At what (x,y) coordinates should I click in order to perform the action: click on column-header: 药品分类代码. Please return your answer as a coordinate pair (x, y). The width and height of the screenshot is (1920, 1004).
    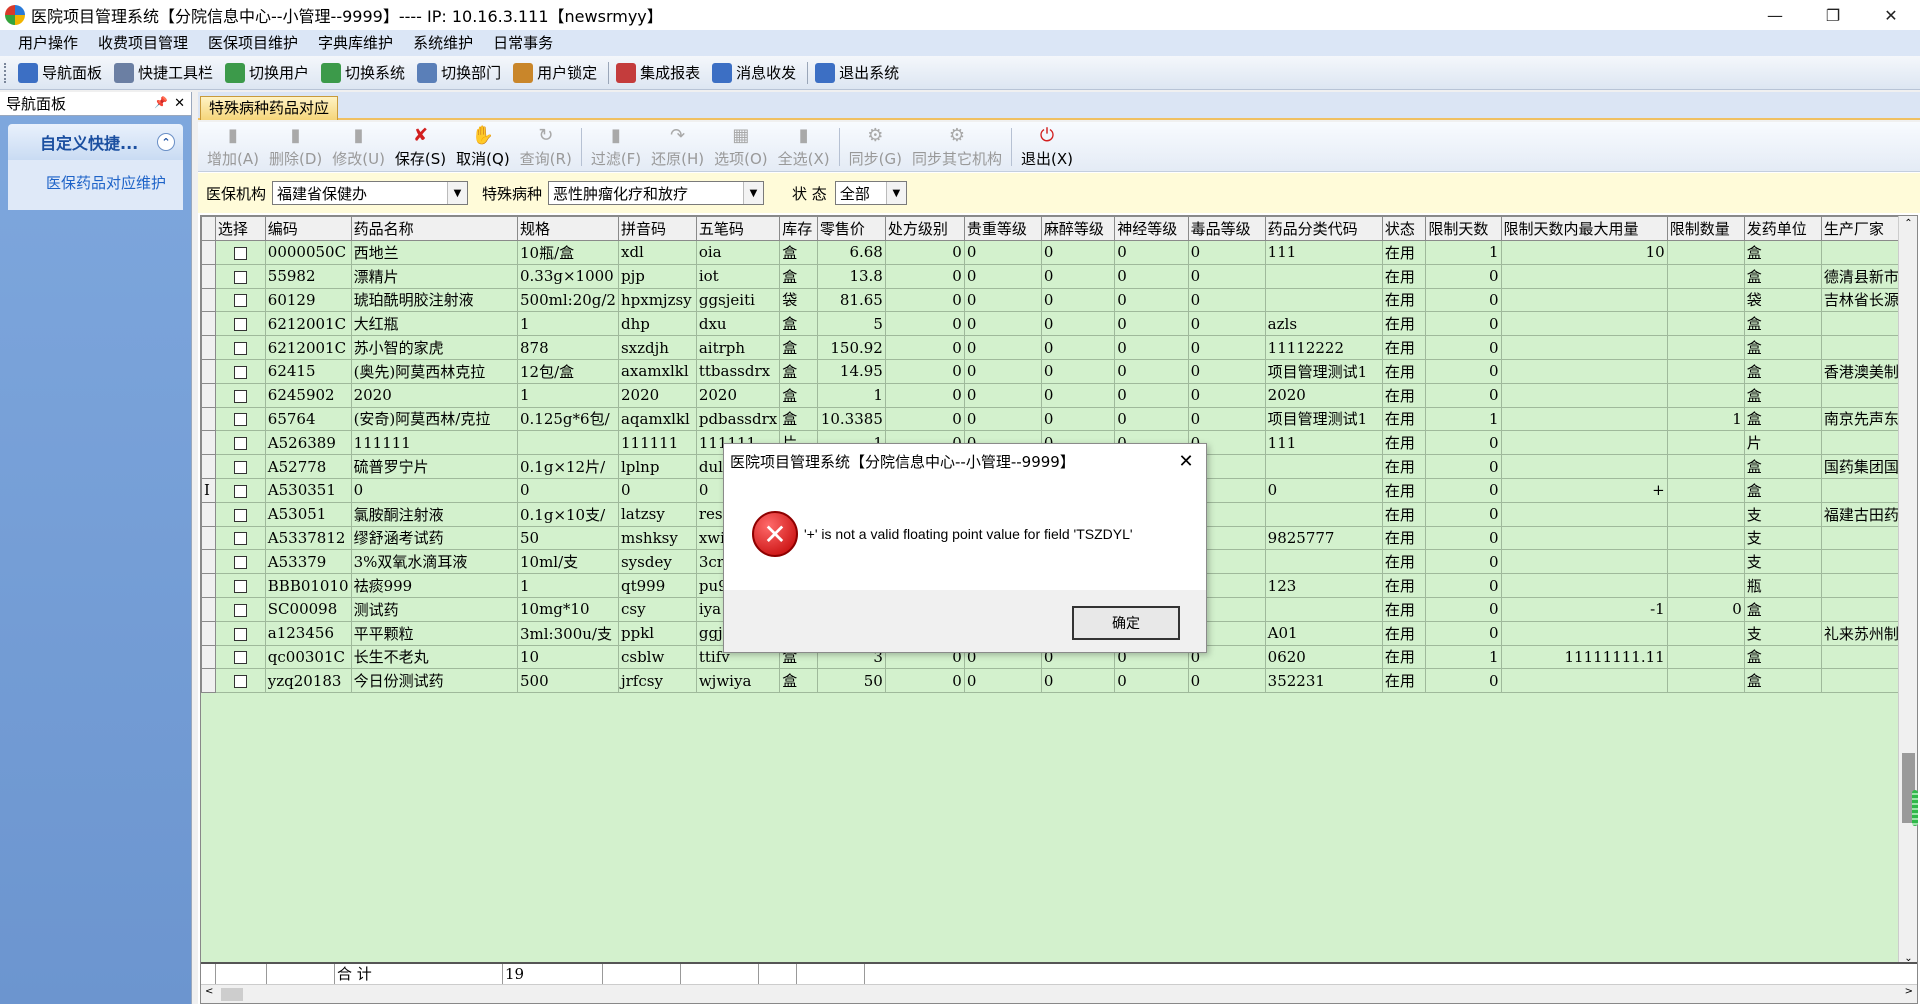
    Looking at the image, I should click on (1323, 228).